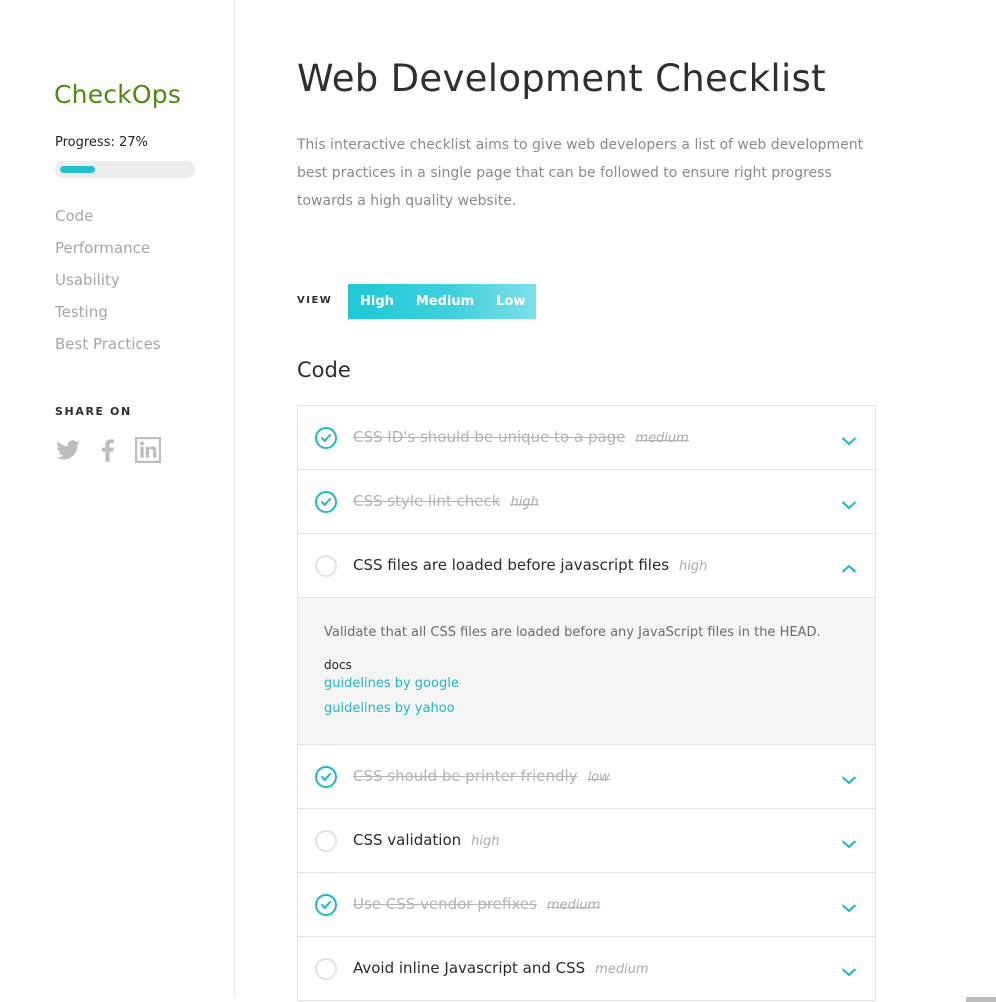 The width and height of the screenshot is (996, 1002). Describe the element at coordinates (586, 502) in the screenshot. I see `checklist-item: CSS style lint check high` at that location.